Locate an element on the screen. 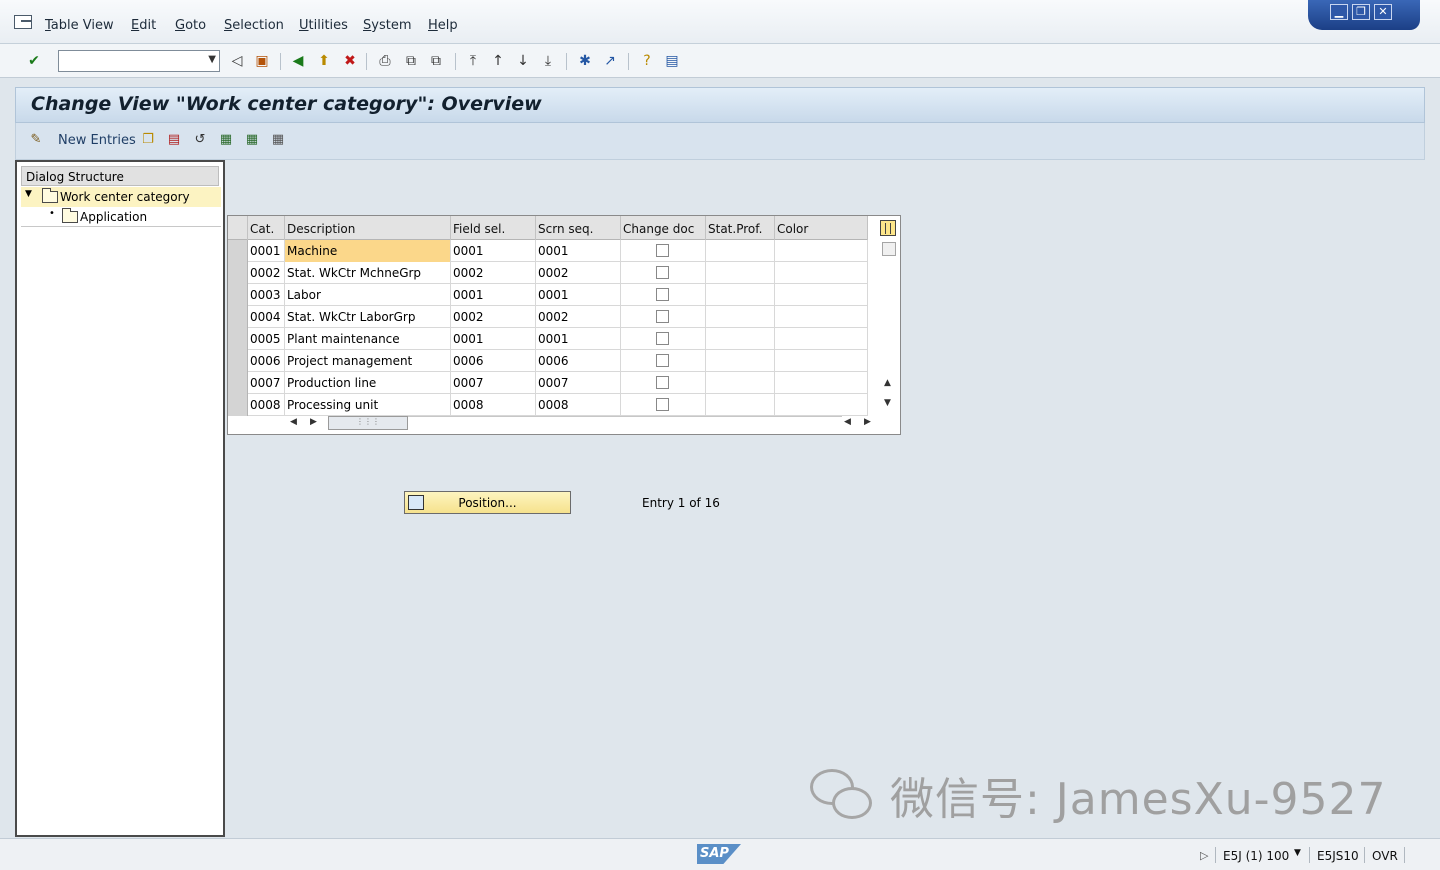 The height and width of the screenshot is (870, 1440). menu-goto: Goto is located at coordinates (190, 25).